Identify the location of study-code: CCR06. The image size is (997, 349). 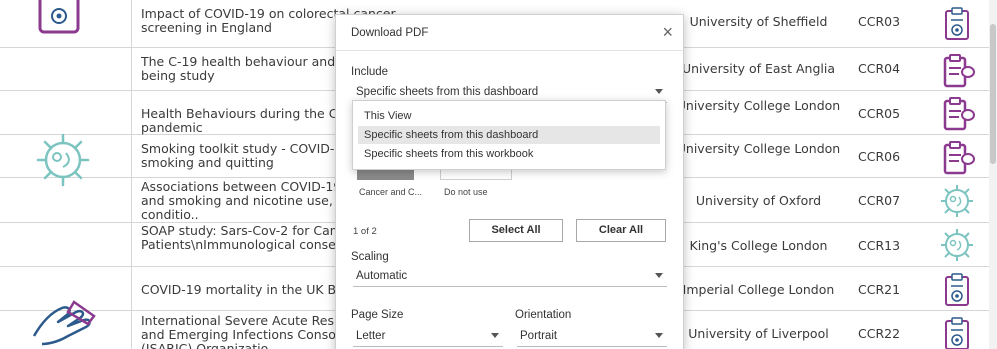
(879, 156).